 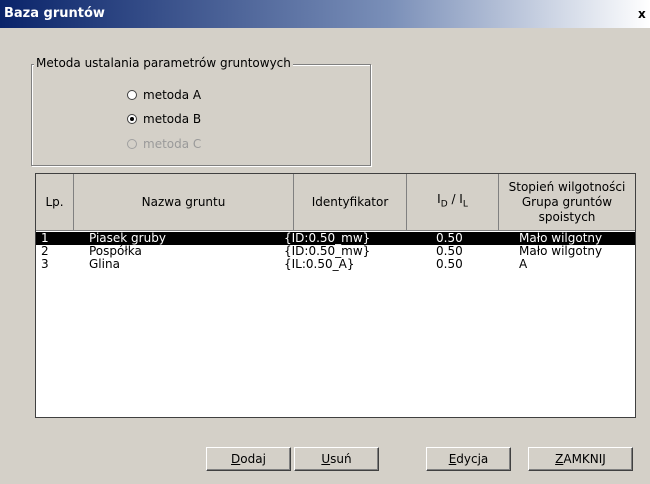 What do you see at coordinates (104, 264) in the screenshot?
I see `cell-name: Glina` at bounding box center [104, 264].